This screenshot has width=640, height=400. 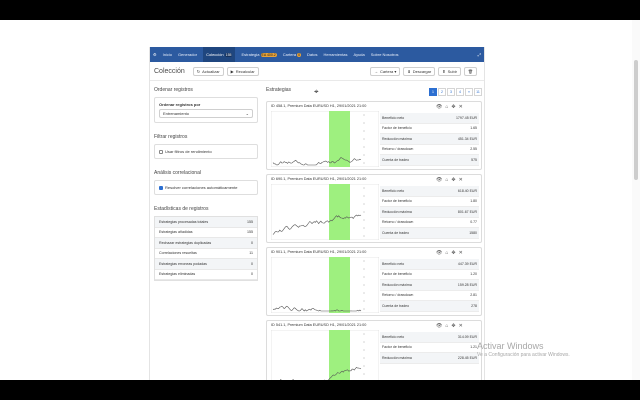 I want to click on strategies-title: Estrategias, so click(x=279, y=90).